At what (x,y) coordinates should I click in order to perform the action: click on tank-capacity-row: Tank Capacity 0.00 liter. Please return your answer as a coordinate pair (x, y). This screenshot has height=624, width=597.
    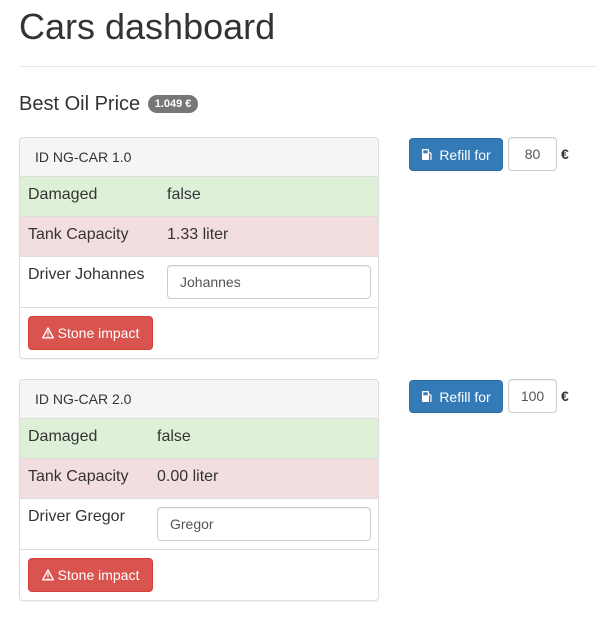
    Looking at the image, I should click on (199, 479).